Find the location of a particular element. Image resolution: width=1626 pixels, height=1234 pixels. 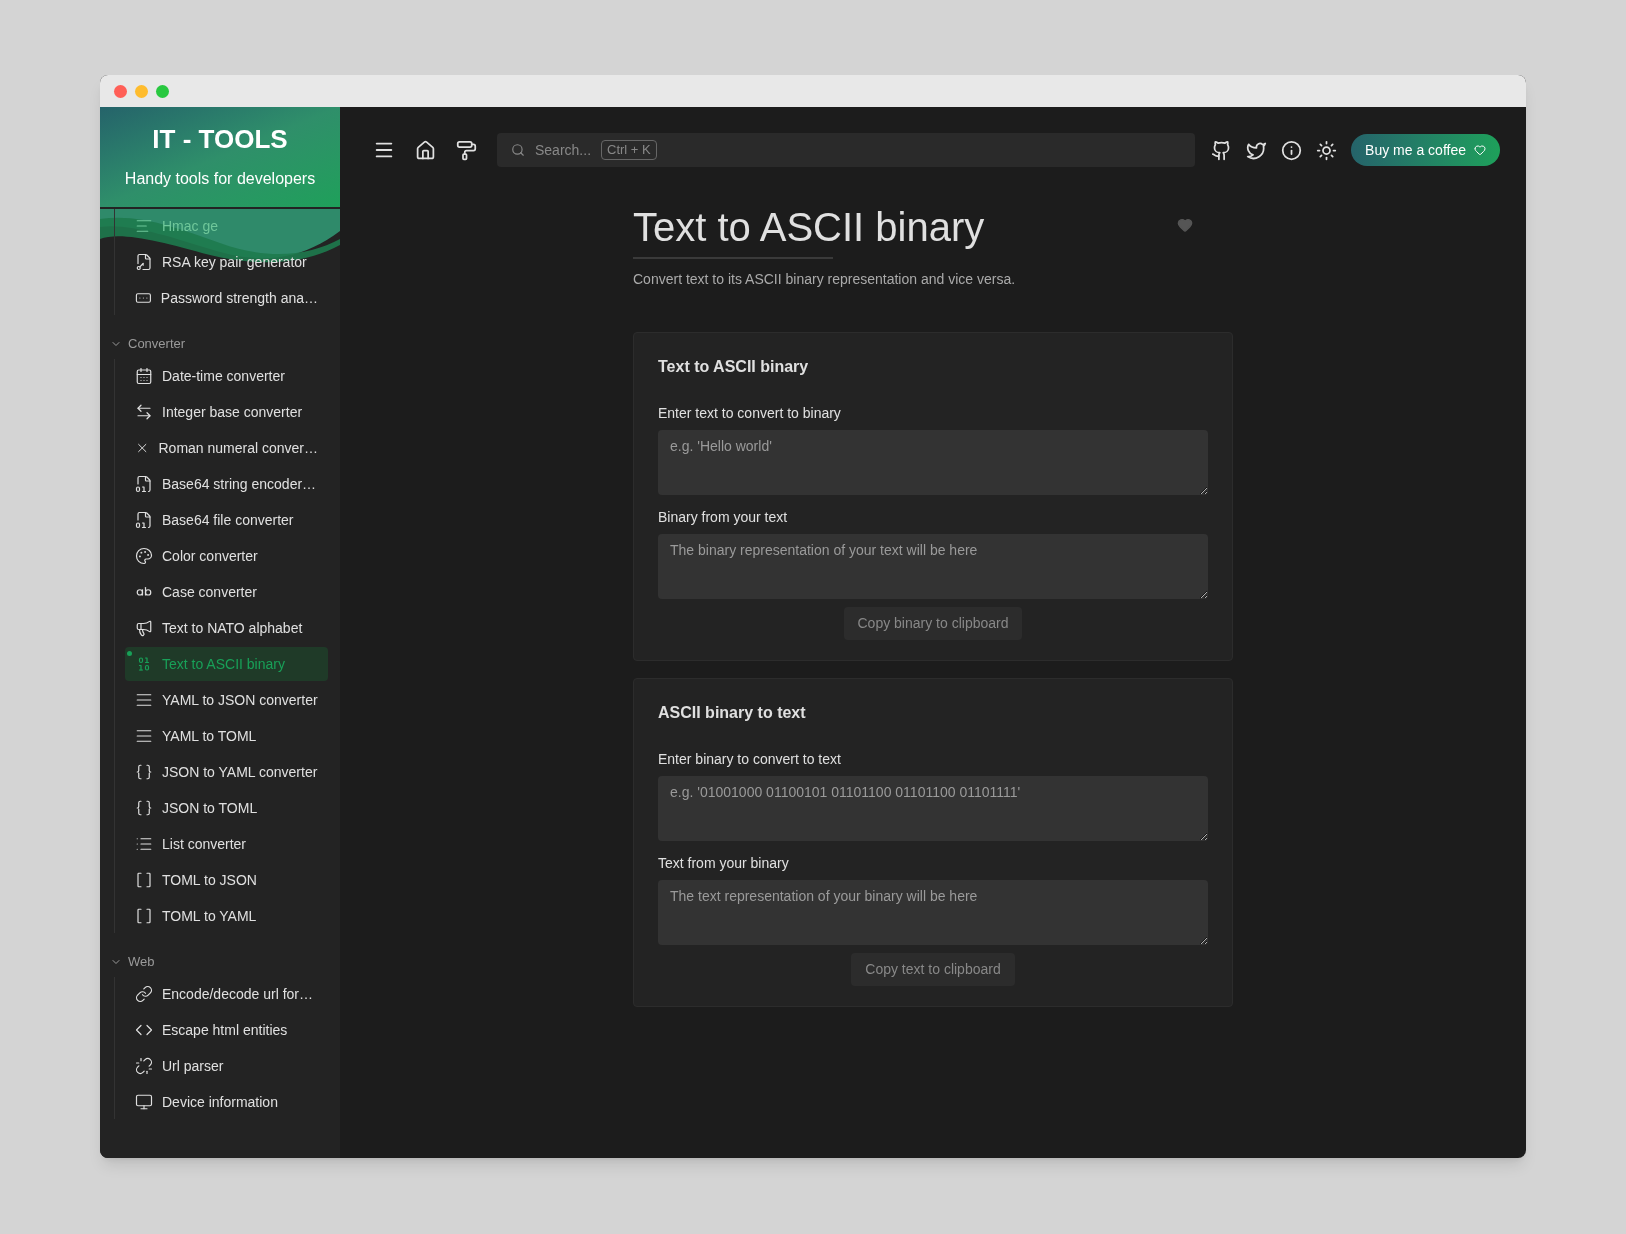

sidebar-item: RSA key pair generator is located at coordinates (226, 262).